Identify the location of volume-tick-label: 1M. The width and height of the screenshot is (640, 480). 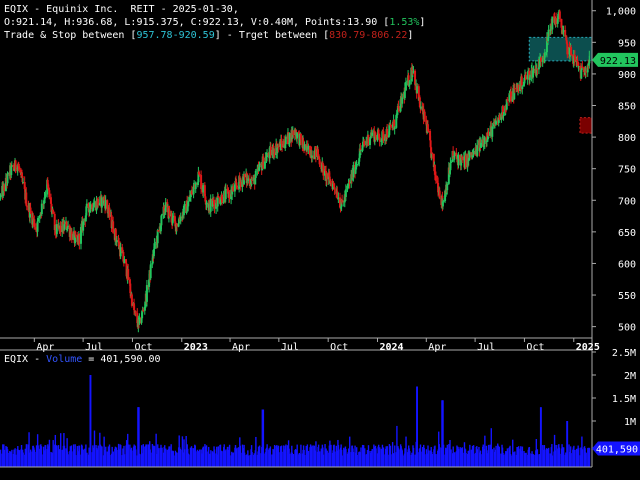
(630, 422).